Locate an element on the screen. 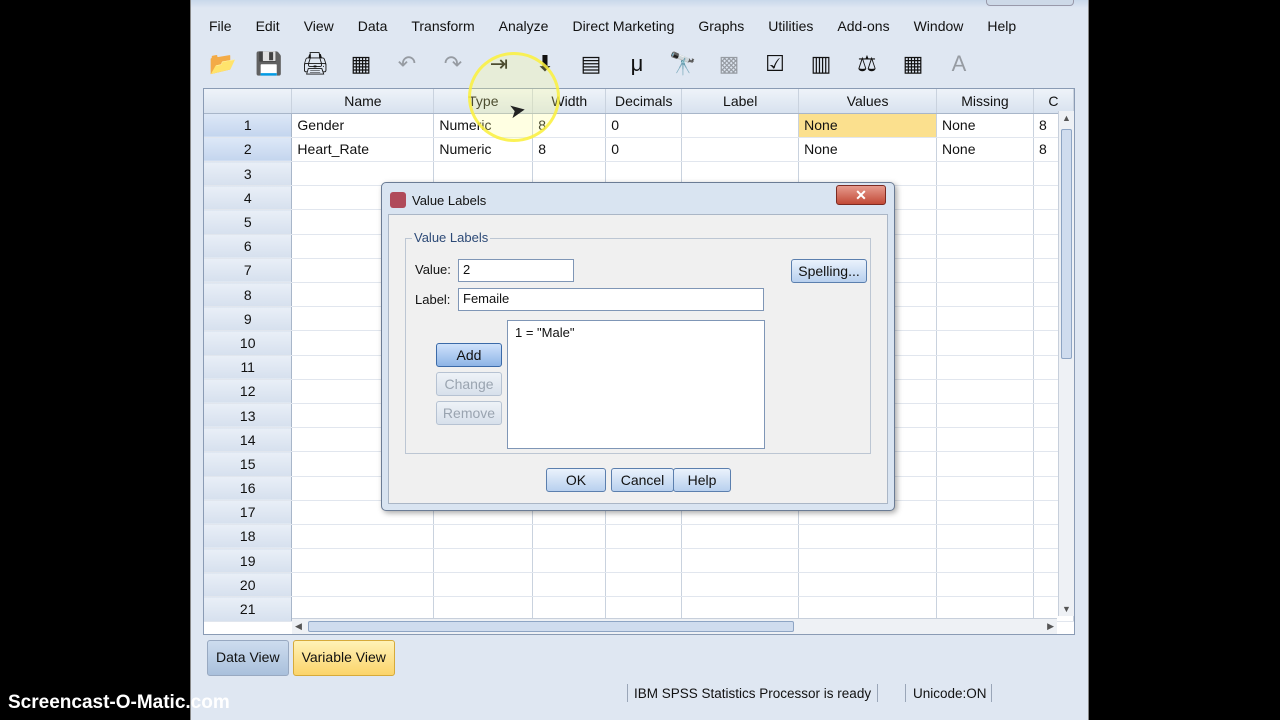  menu-add-ons: Add-ons is located at coordinates (863, 26).